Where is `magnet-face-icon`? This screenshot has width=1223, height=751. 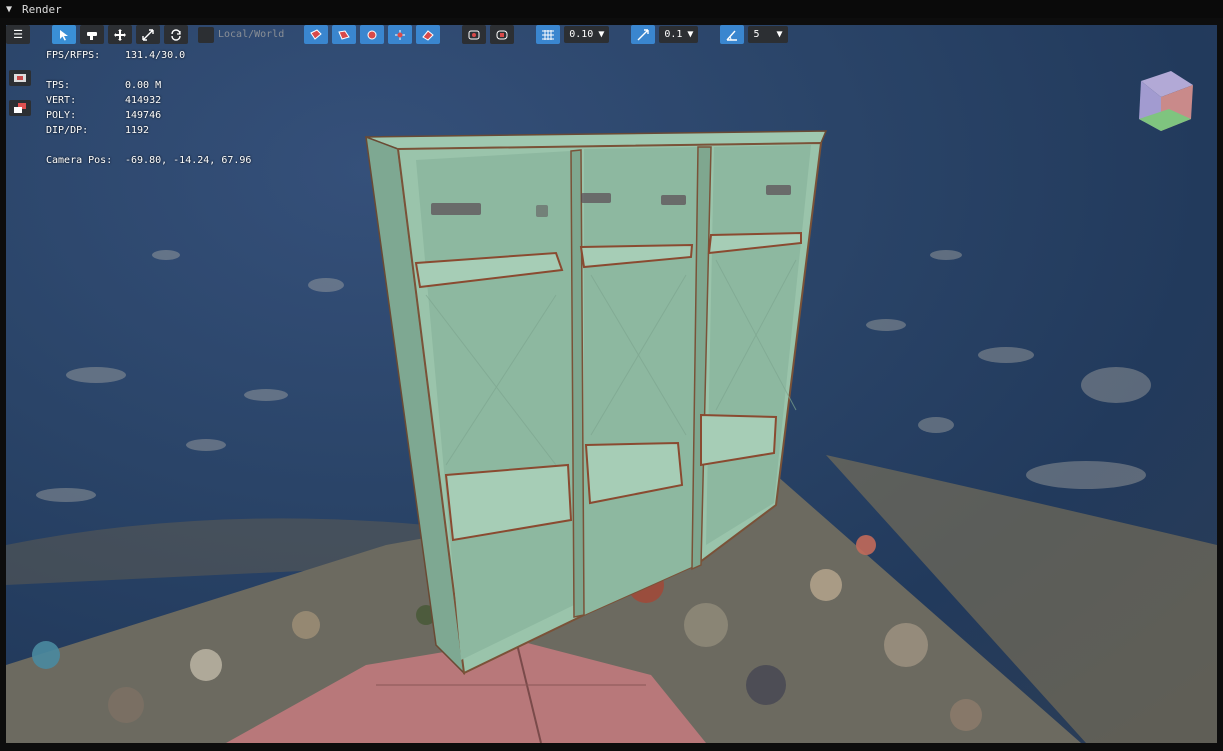 magnet-face-icon is located at coordinates (372, 34).